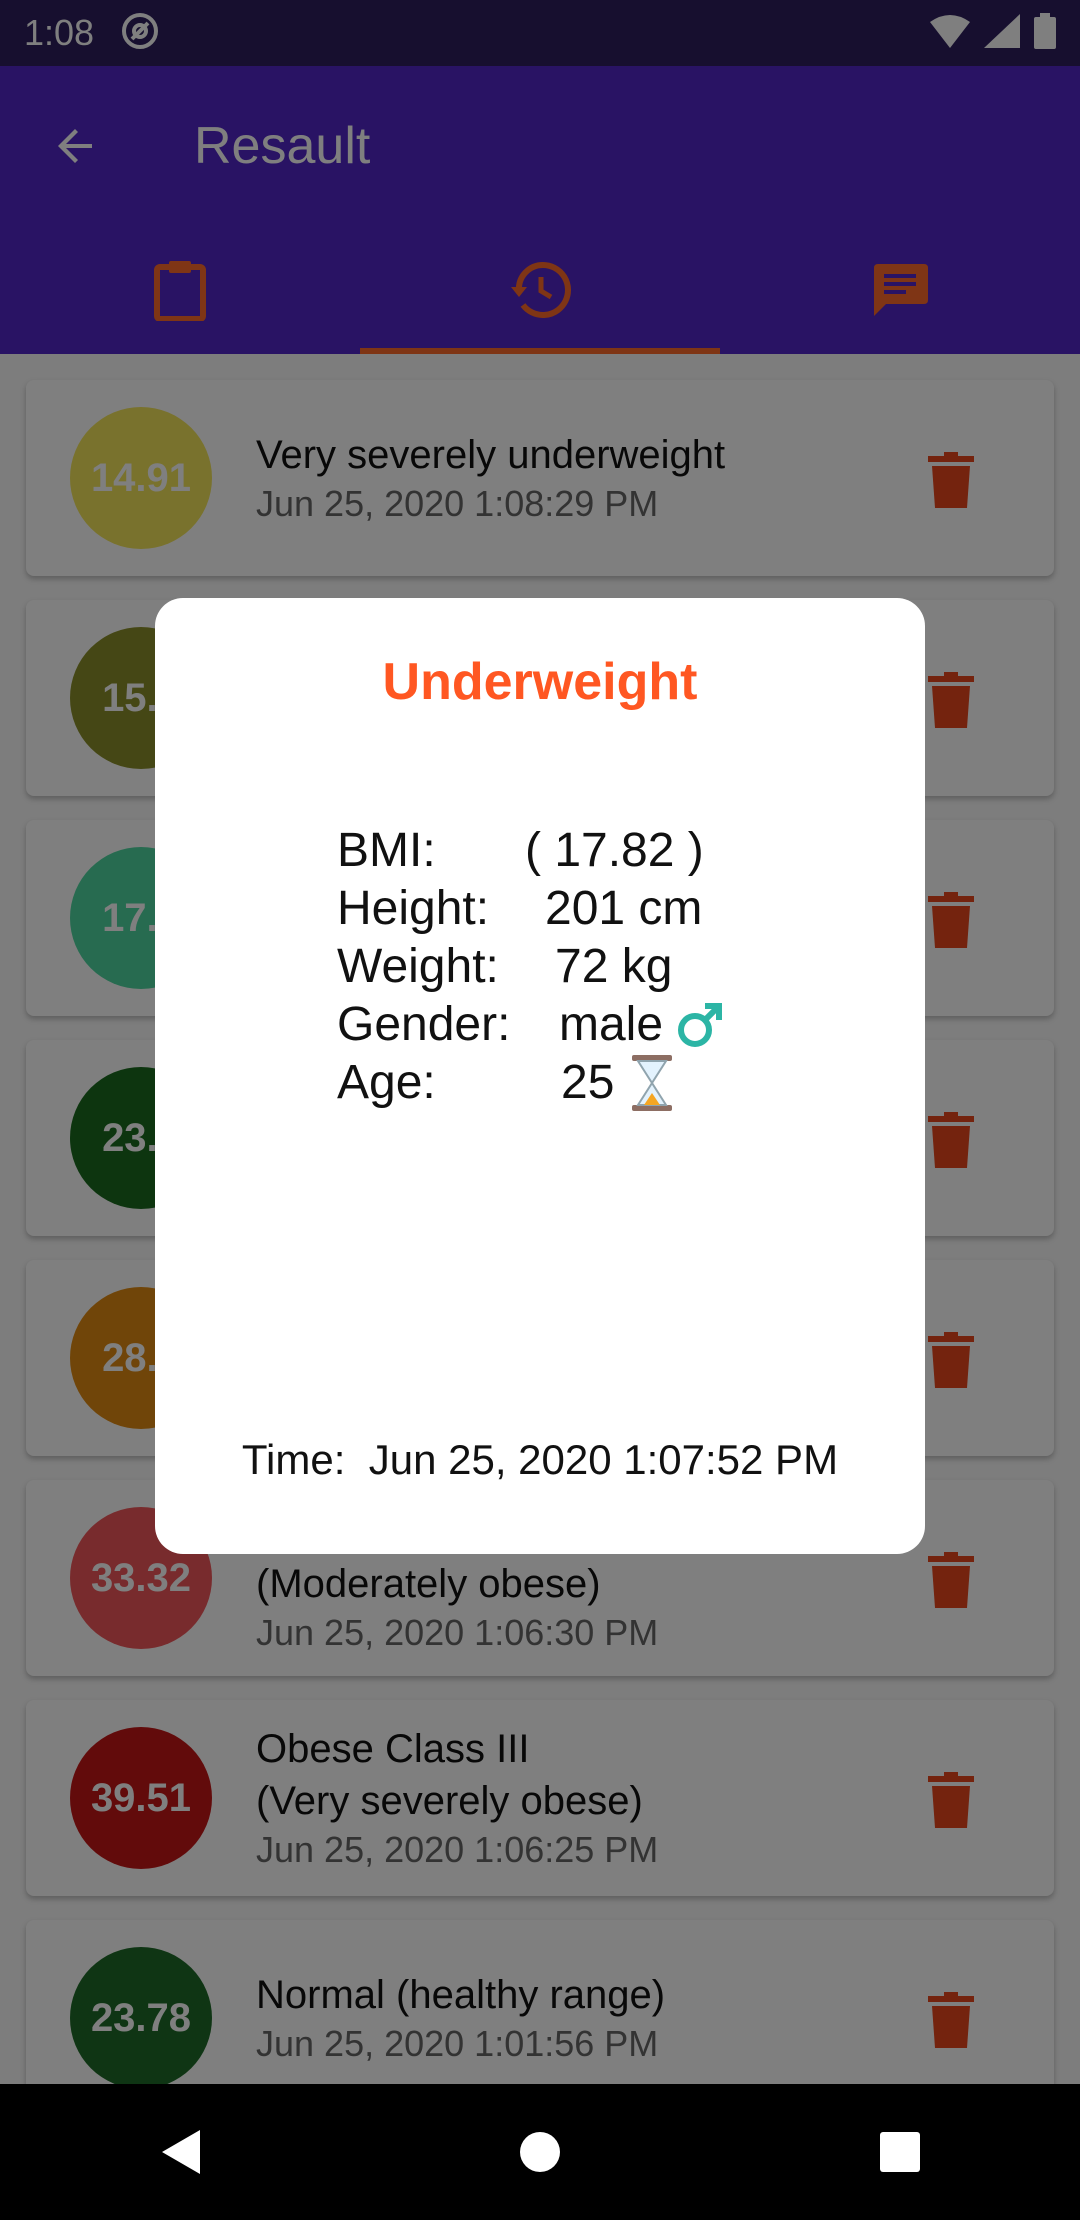  I want to click on triangle-back-icon, so click(181, 2152).